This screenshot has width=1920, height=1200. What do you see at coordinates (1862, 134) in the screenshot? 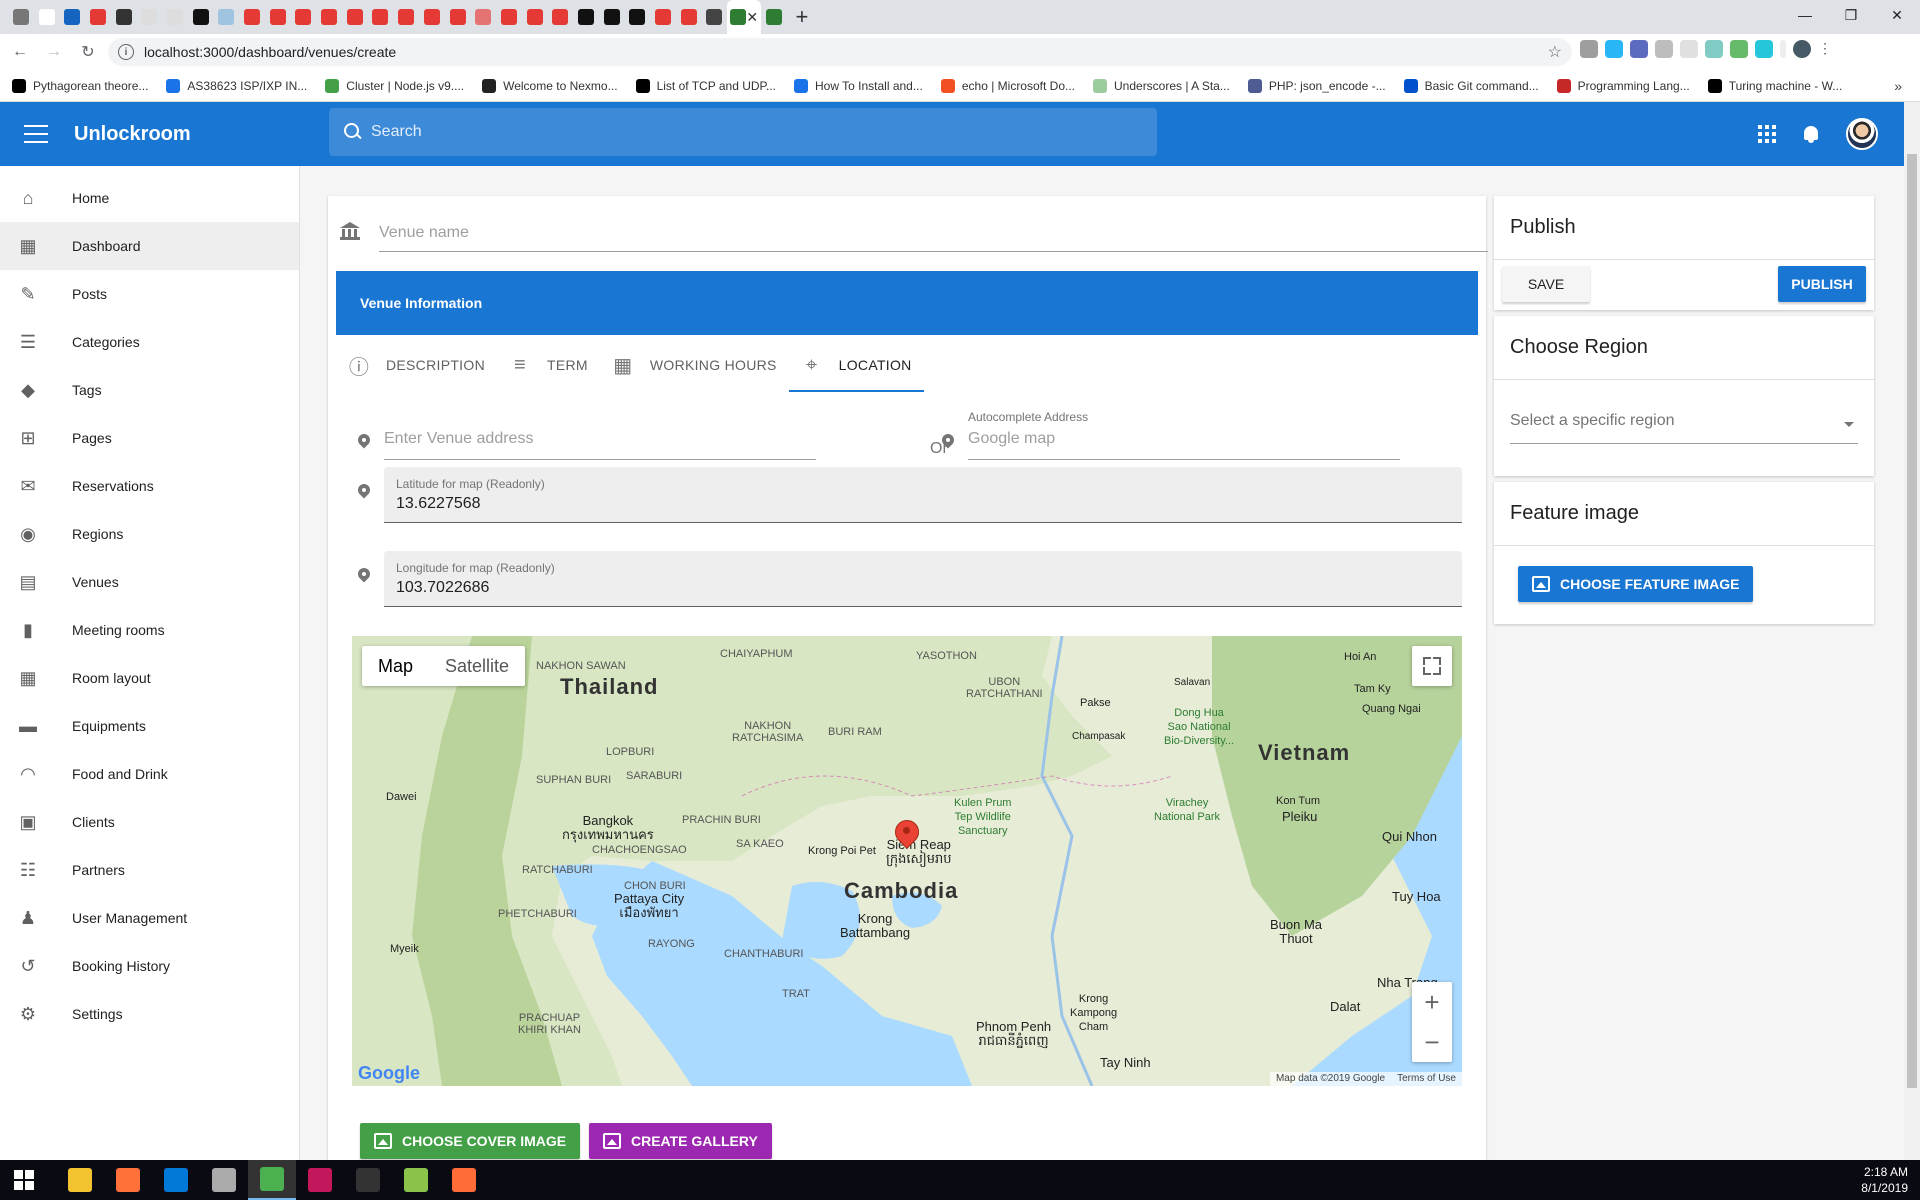
I see `avatar` at bounding box center [1862, 134].